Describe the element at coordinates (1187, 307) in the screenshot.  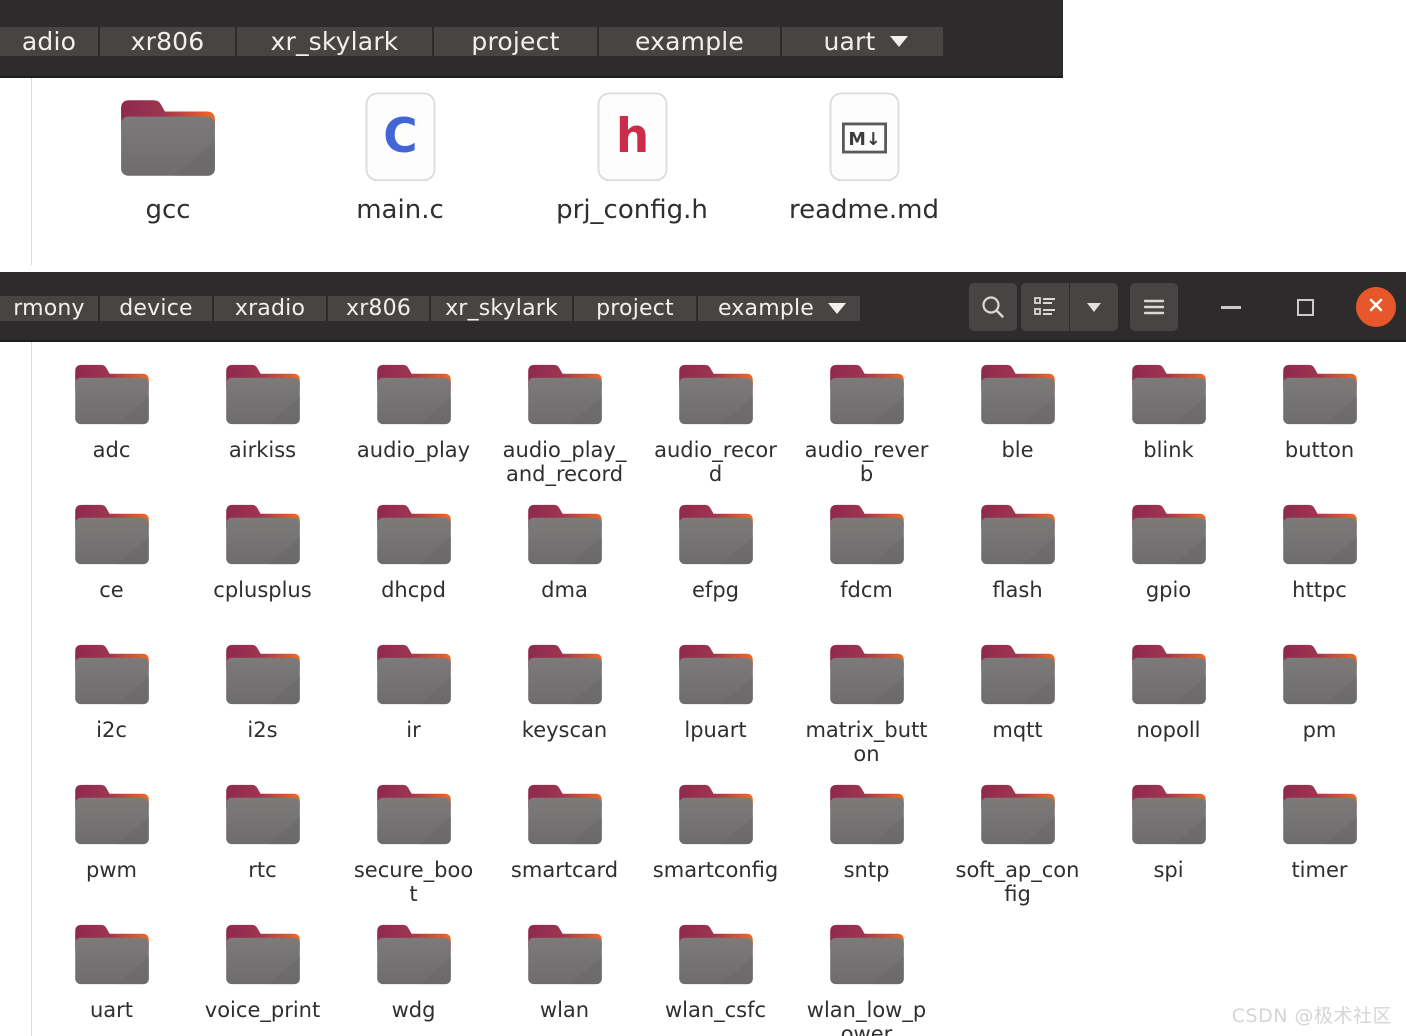
I see `titlebar-actions` at that location.